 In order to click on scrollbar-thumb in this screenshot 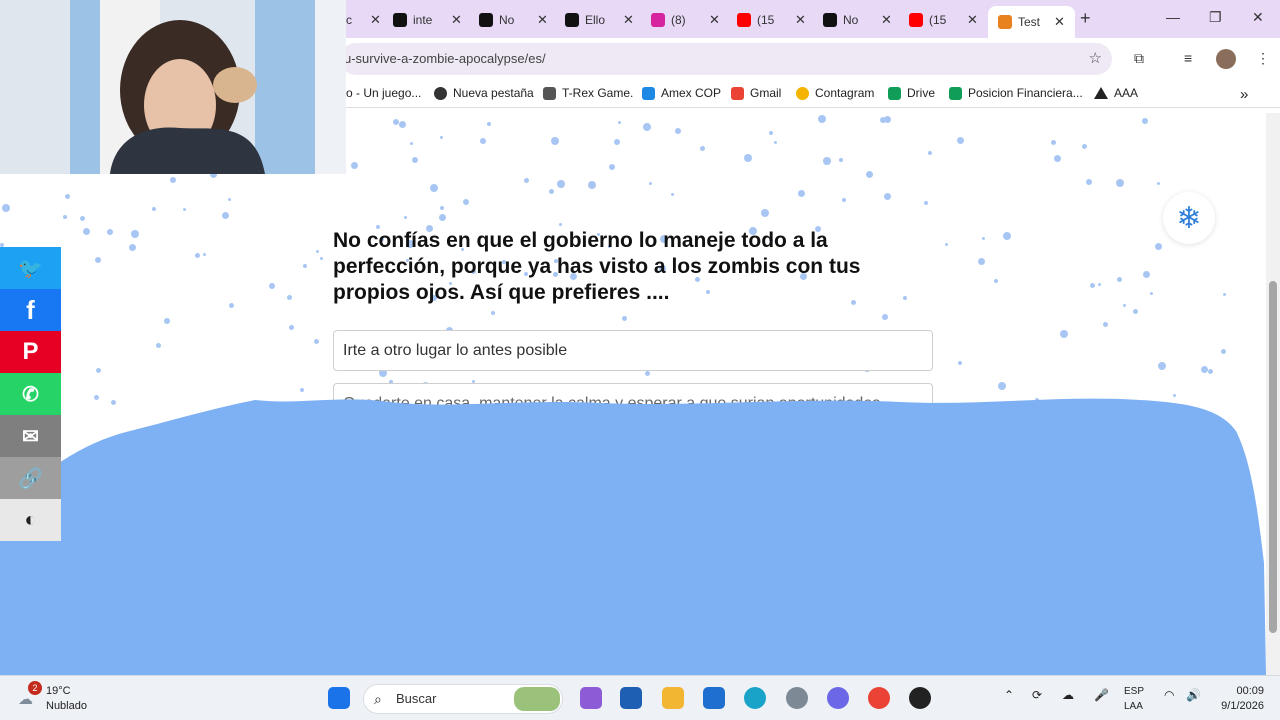, I will do `click(1273, 457)`.